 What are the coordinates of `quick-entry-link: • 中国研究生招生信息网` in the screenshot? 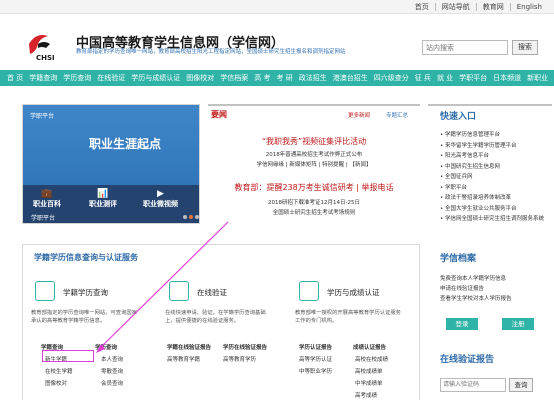 It's located at (470, 166).